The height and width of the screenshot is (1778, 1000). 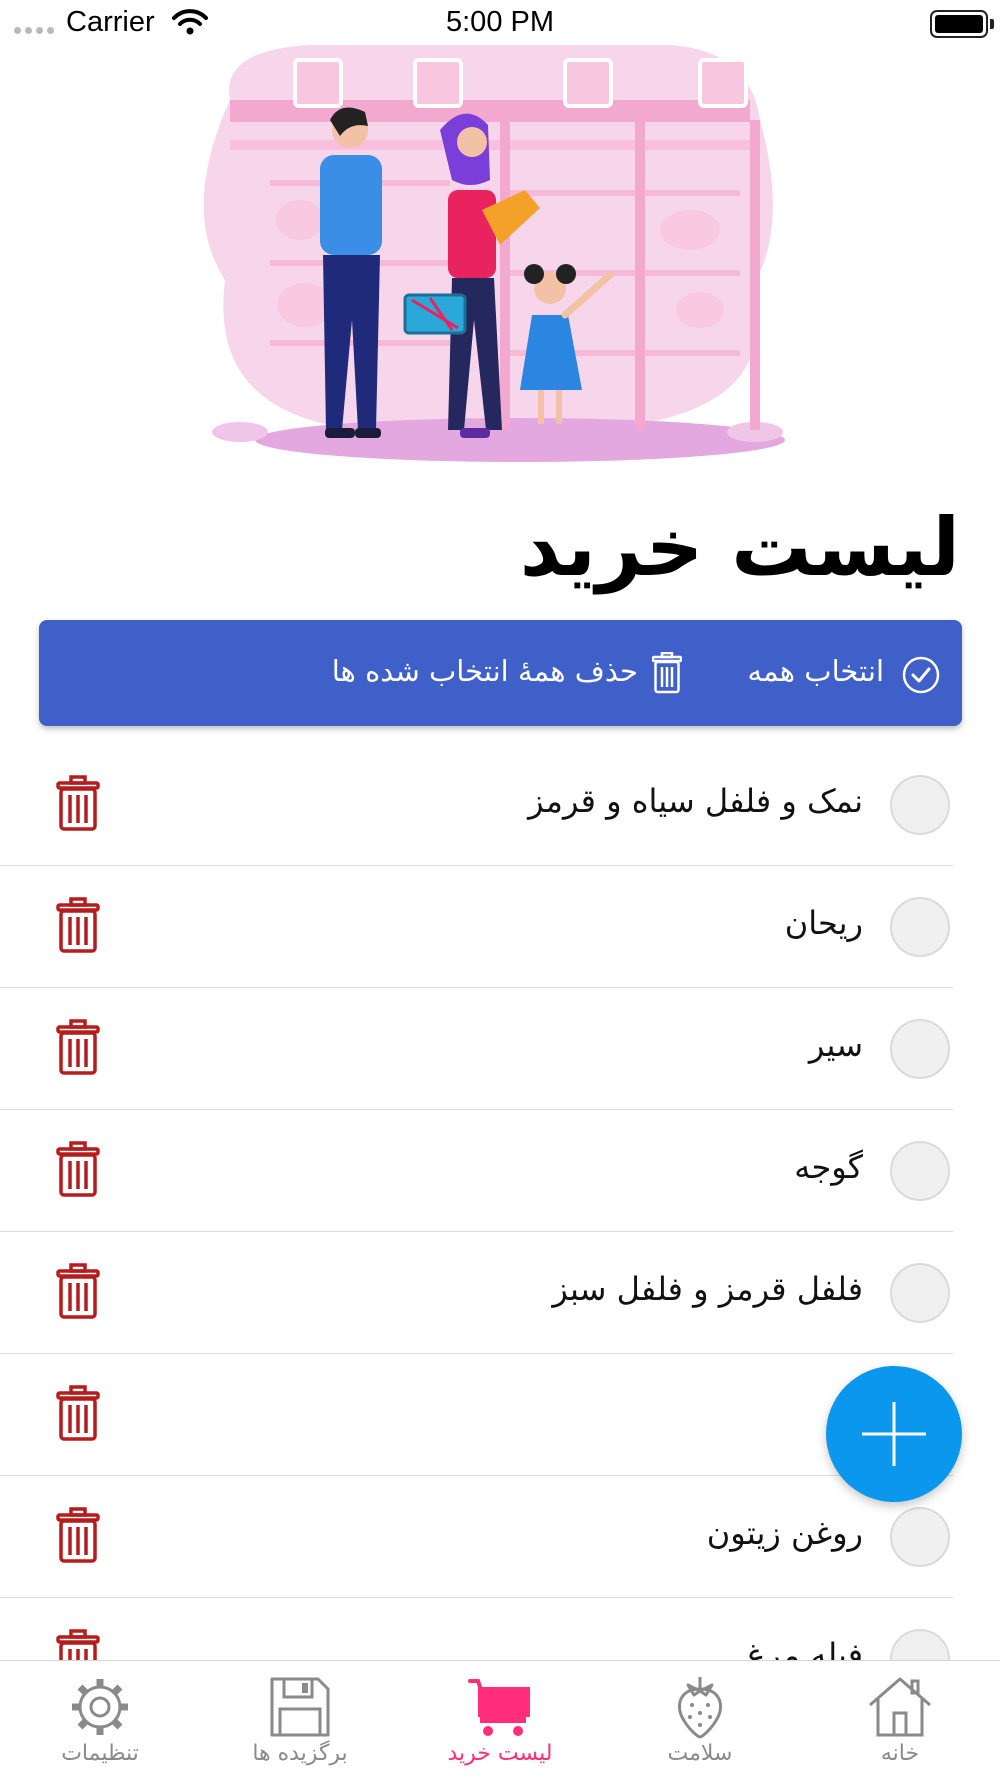 What do you see at coordinates (700, 1753) in the screenshot?
I see `tab-label: سلامت` at bounding box center [700, 1753].